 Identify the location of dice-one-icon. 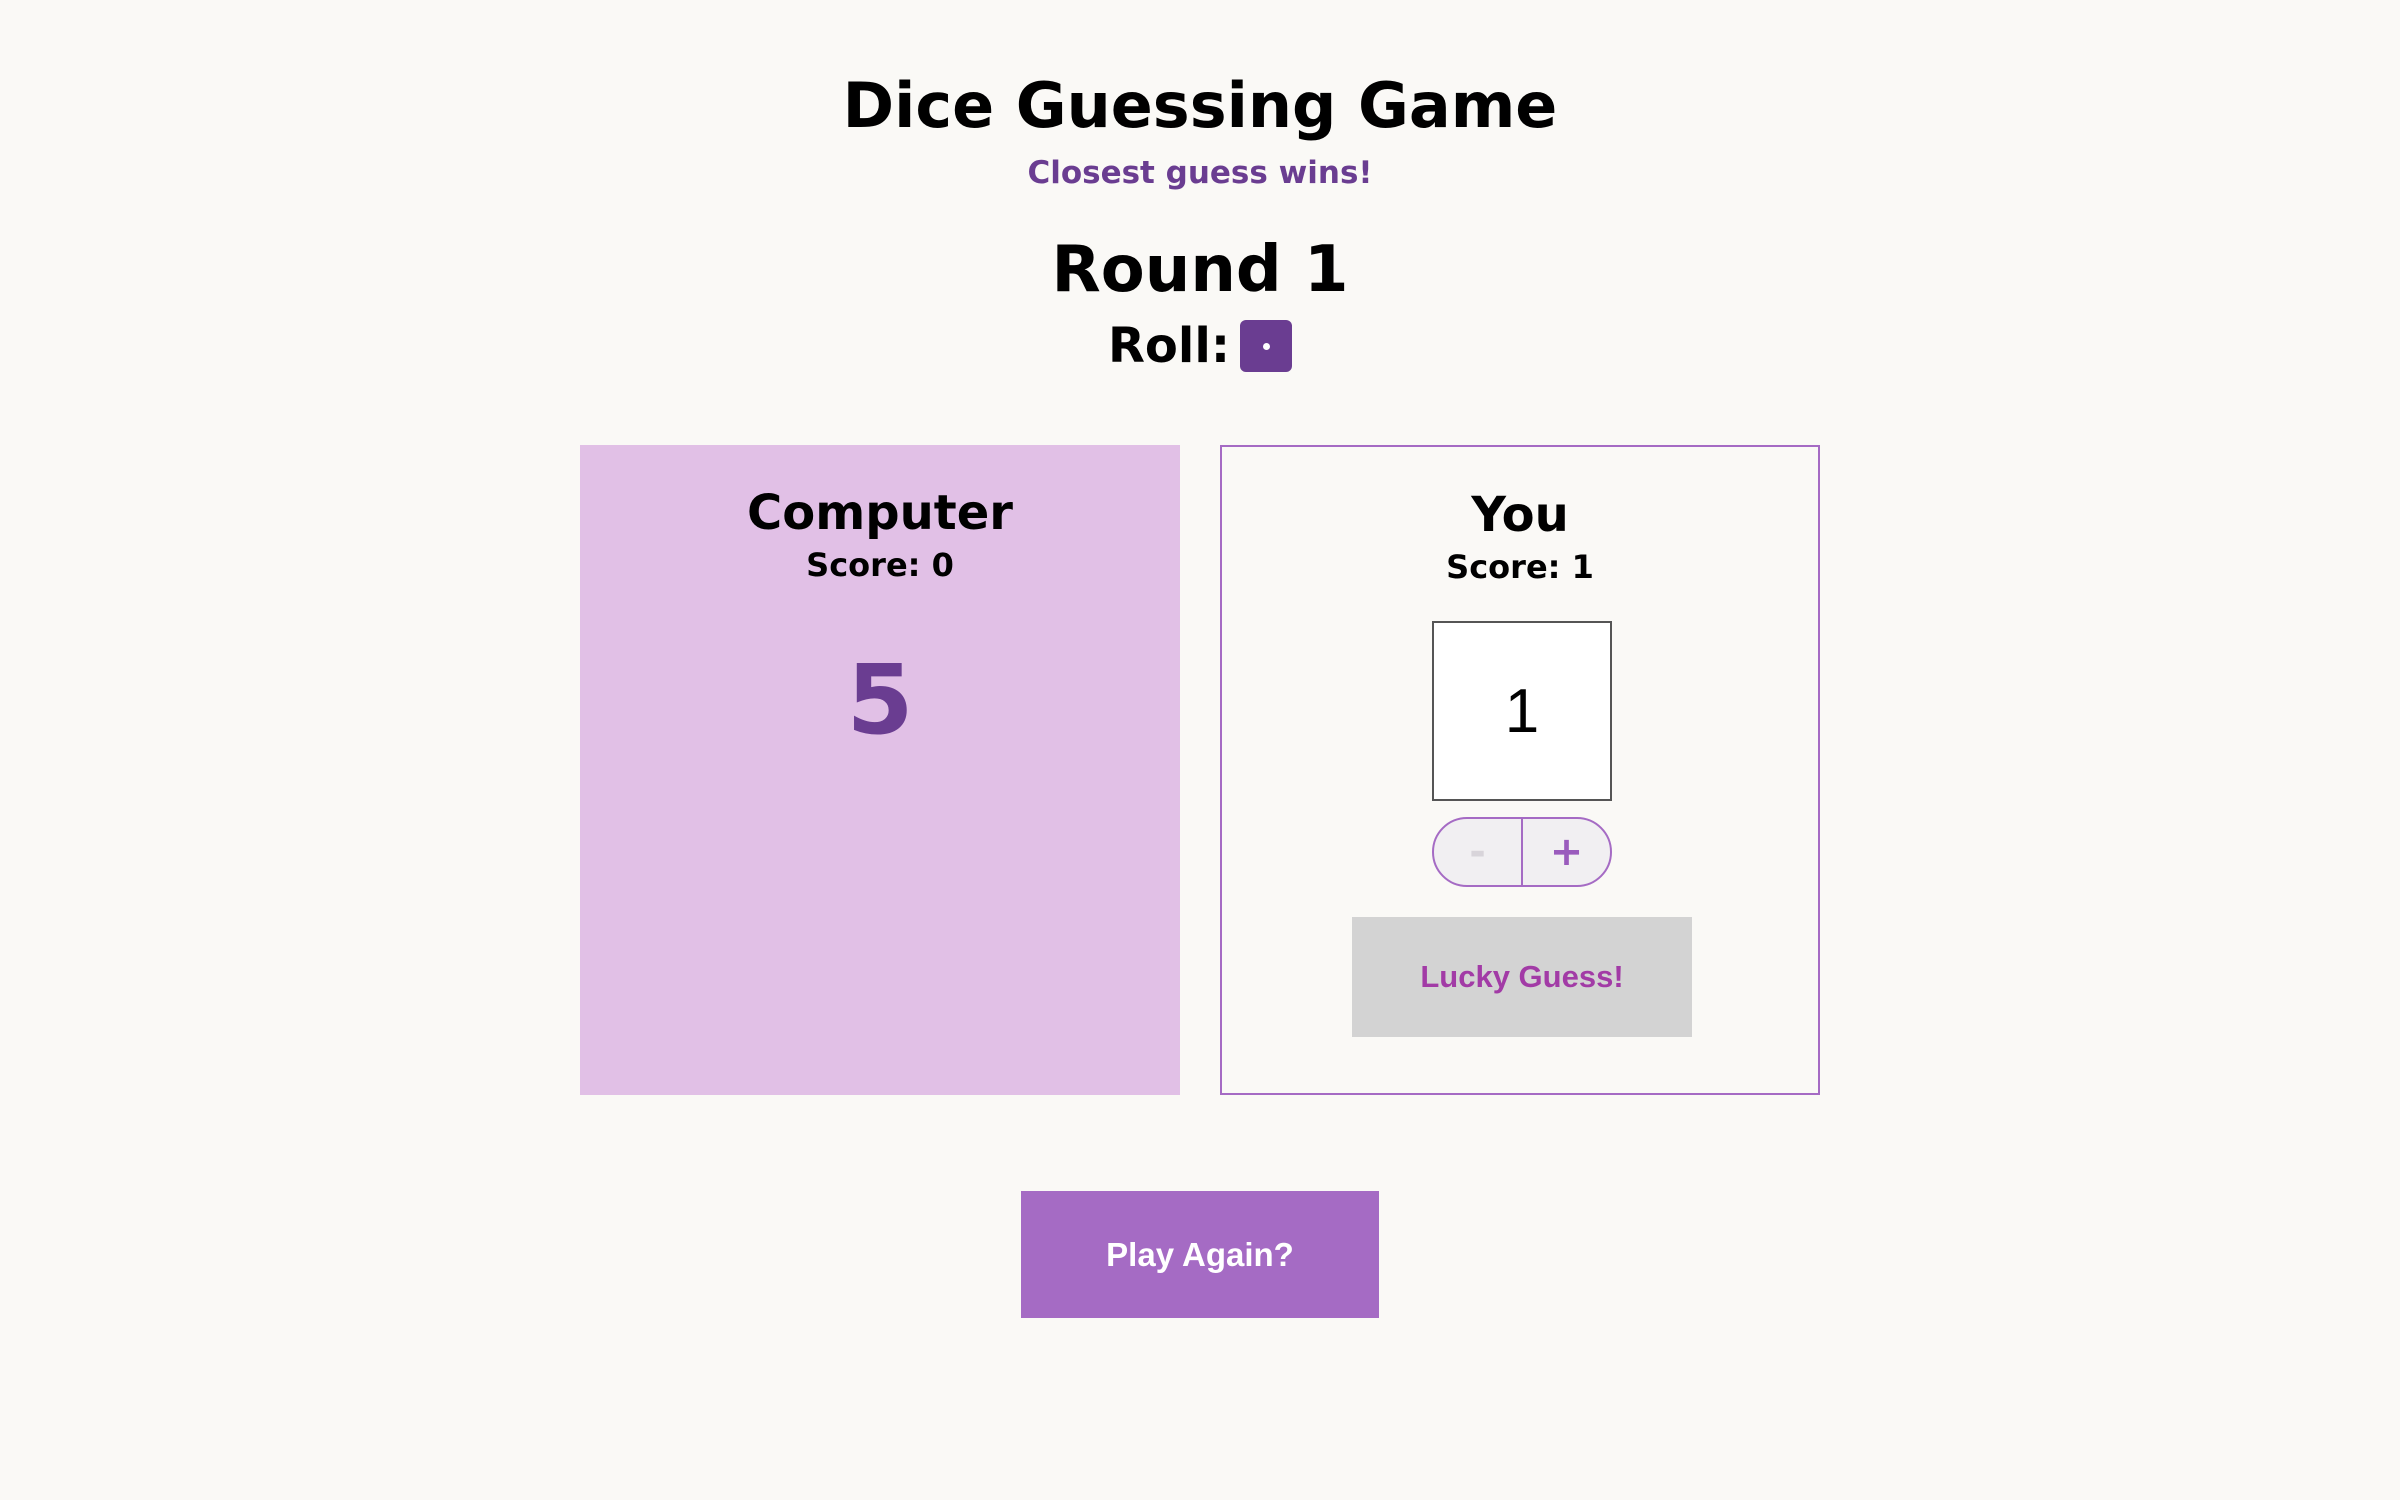
(1266, 346).